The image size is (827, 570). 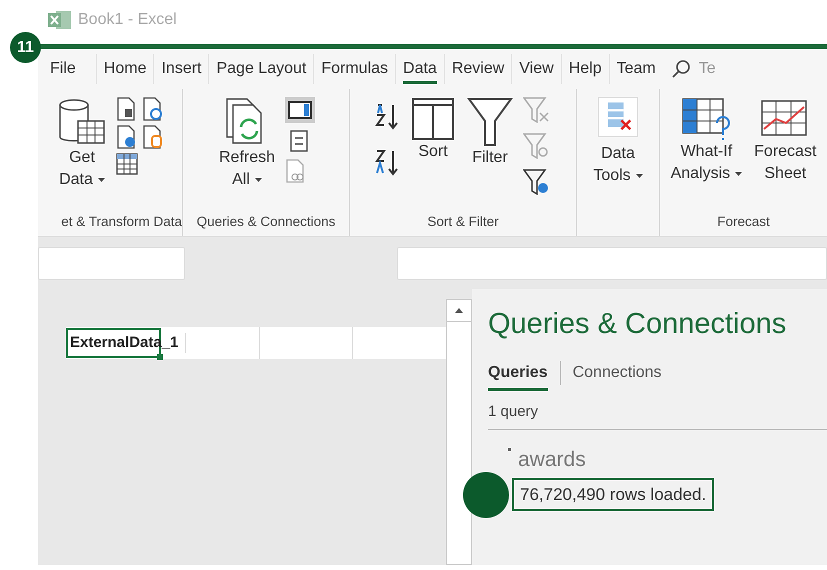 I want to click on bullet-icon, so click(x=509, y=449).